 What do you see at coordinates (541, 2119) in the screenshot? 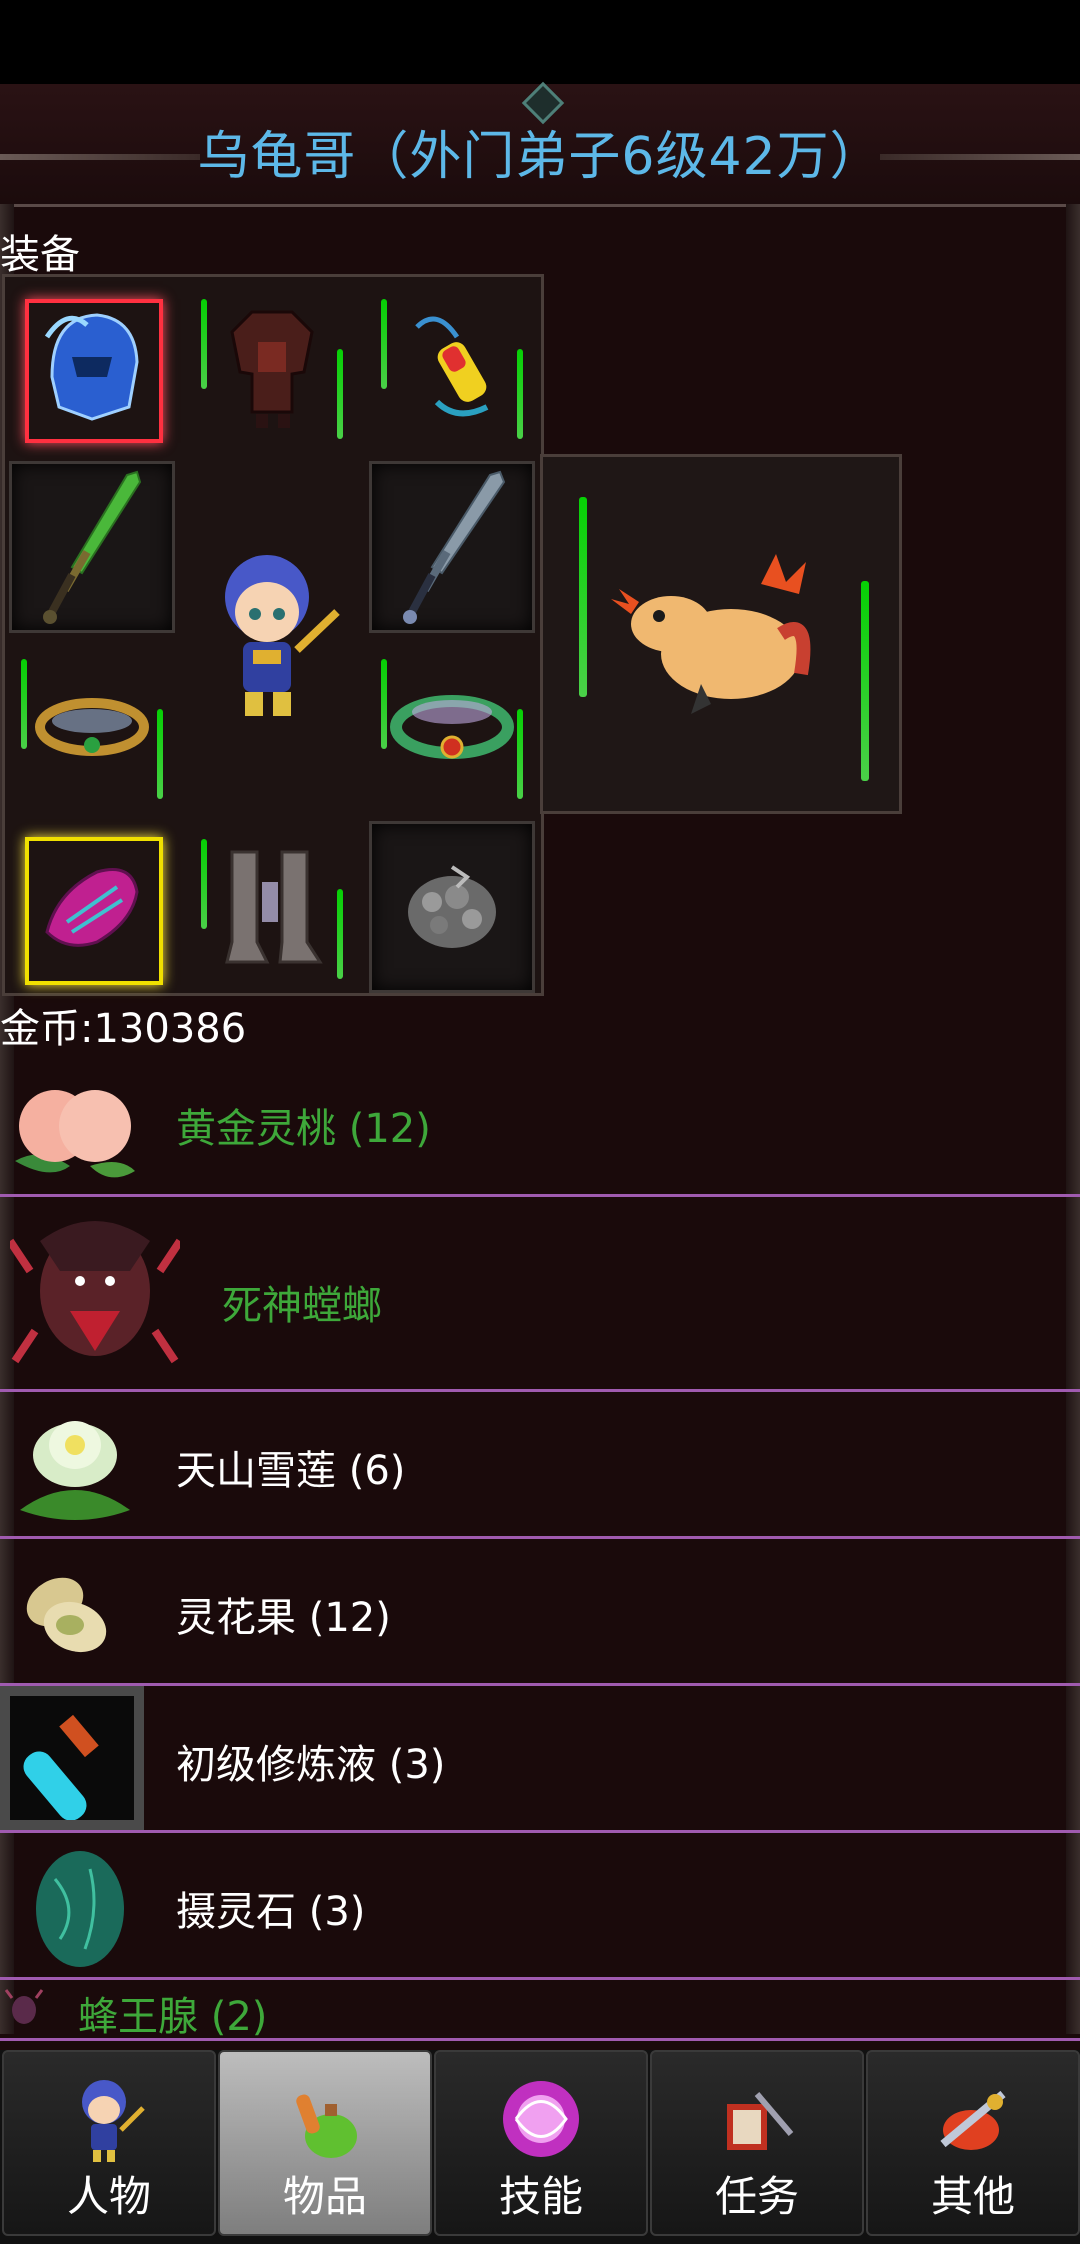
I see `skill-orb-icon` at bounding box center [541, 2119].